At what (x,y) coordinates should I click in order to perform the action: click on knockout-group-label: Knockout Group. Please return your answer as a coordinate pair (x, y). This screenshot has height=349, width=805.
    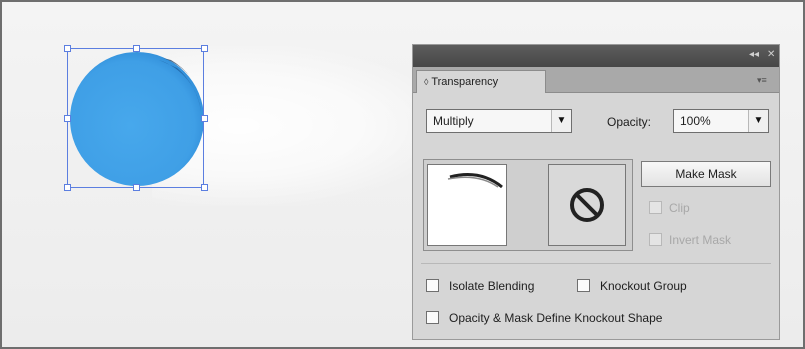
    Looking at the image, I should click on (643, 286).